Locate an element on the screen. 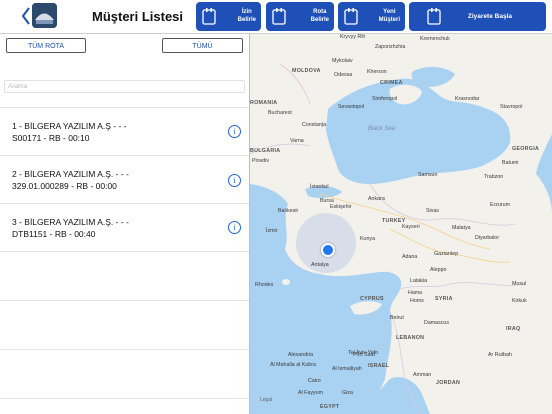  izin-belirle-label: İzin Belirle is located at coordinates (246, 16).